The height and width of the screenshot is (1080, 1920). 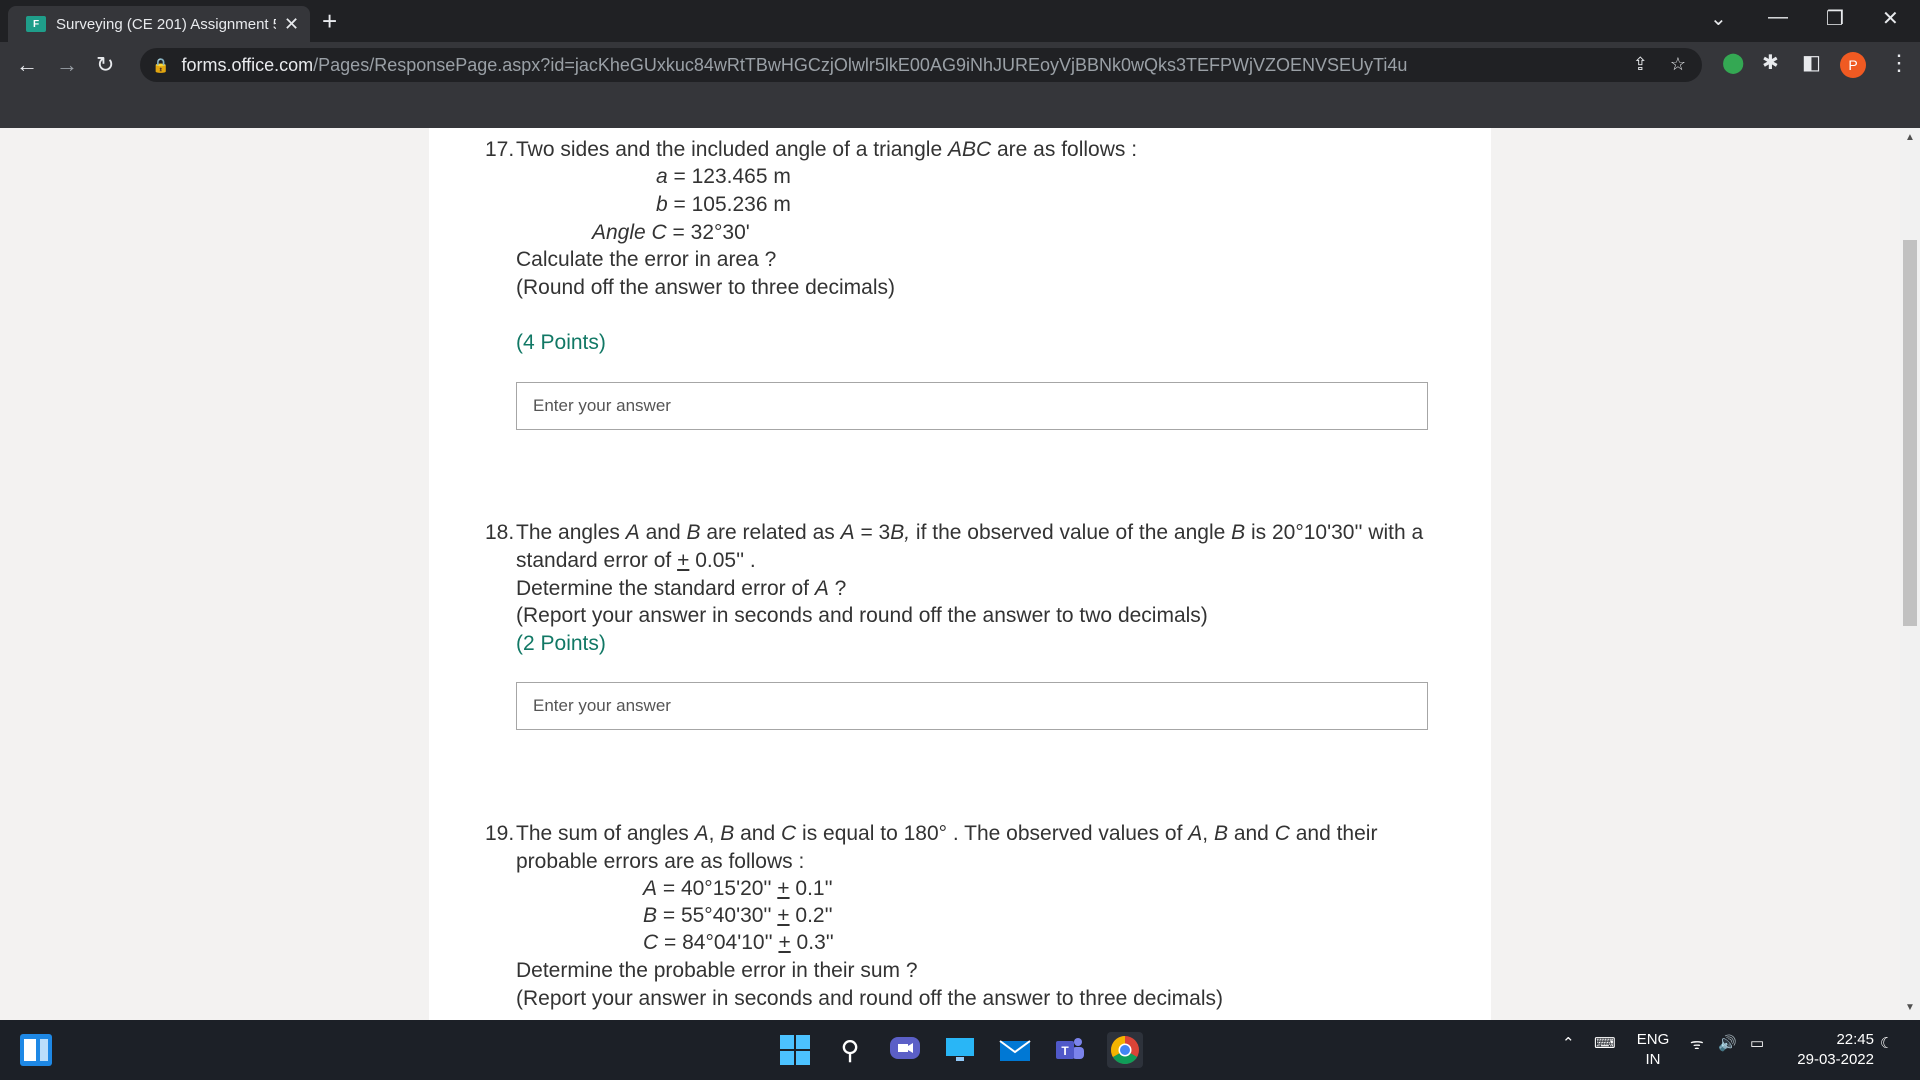 I want to click on forms-favicon-icon: F, so click(x=36, y=24).